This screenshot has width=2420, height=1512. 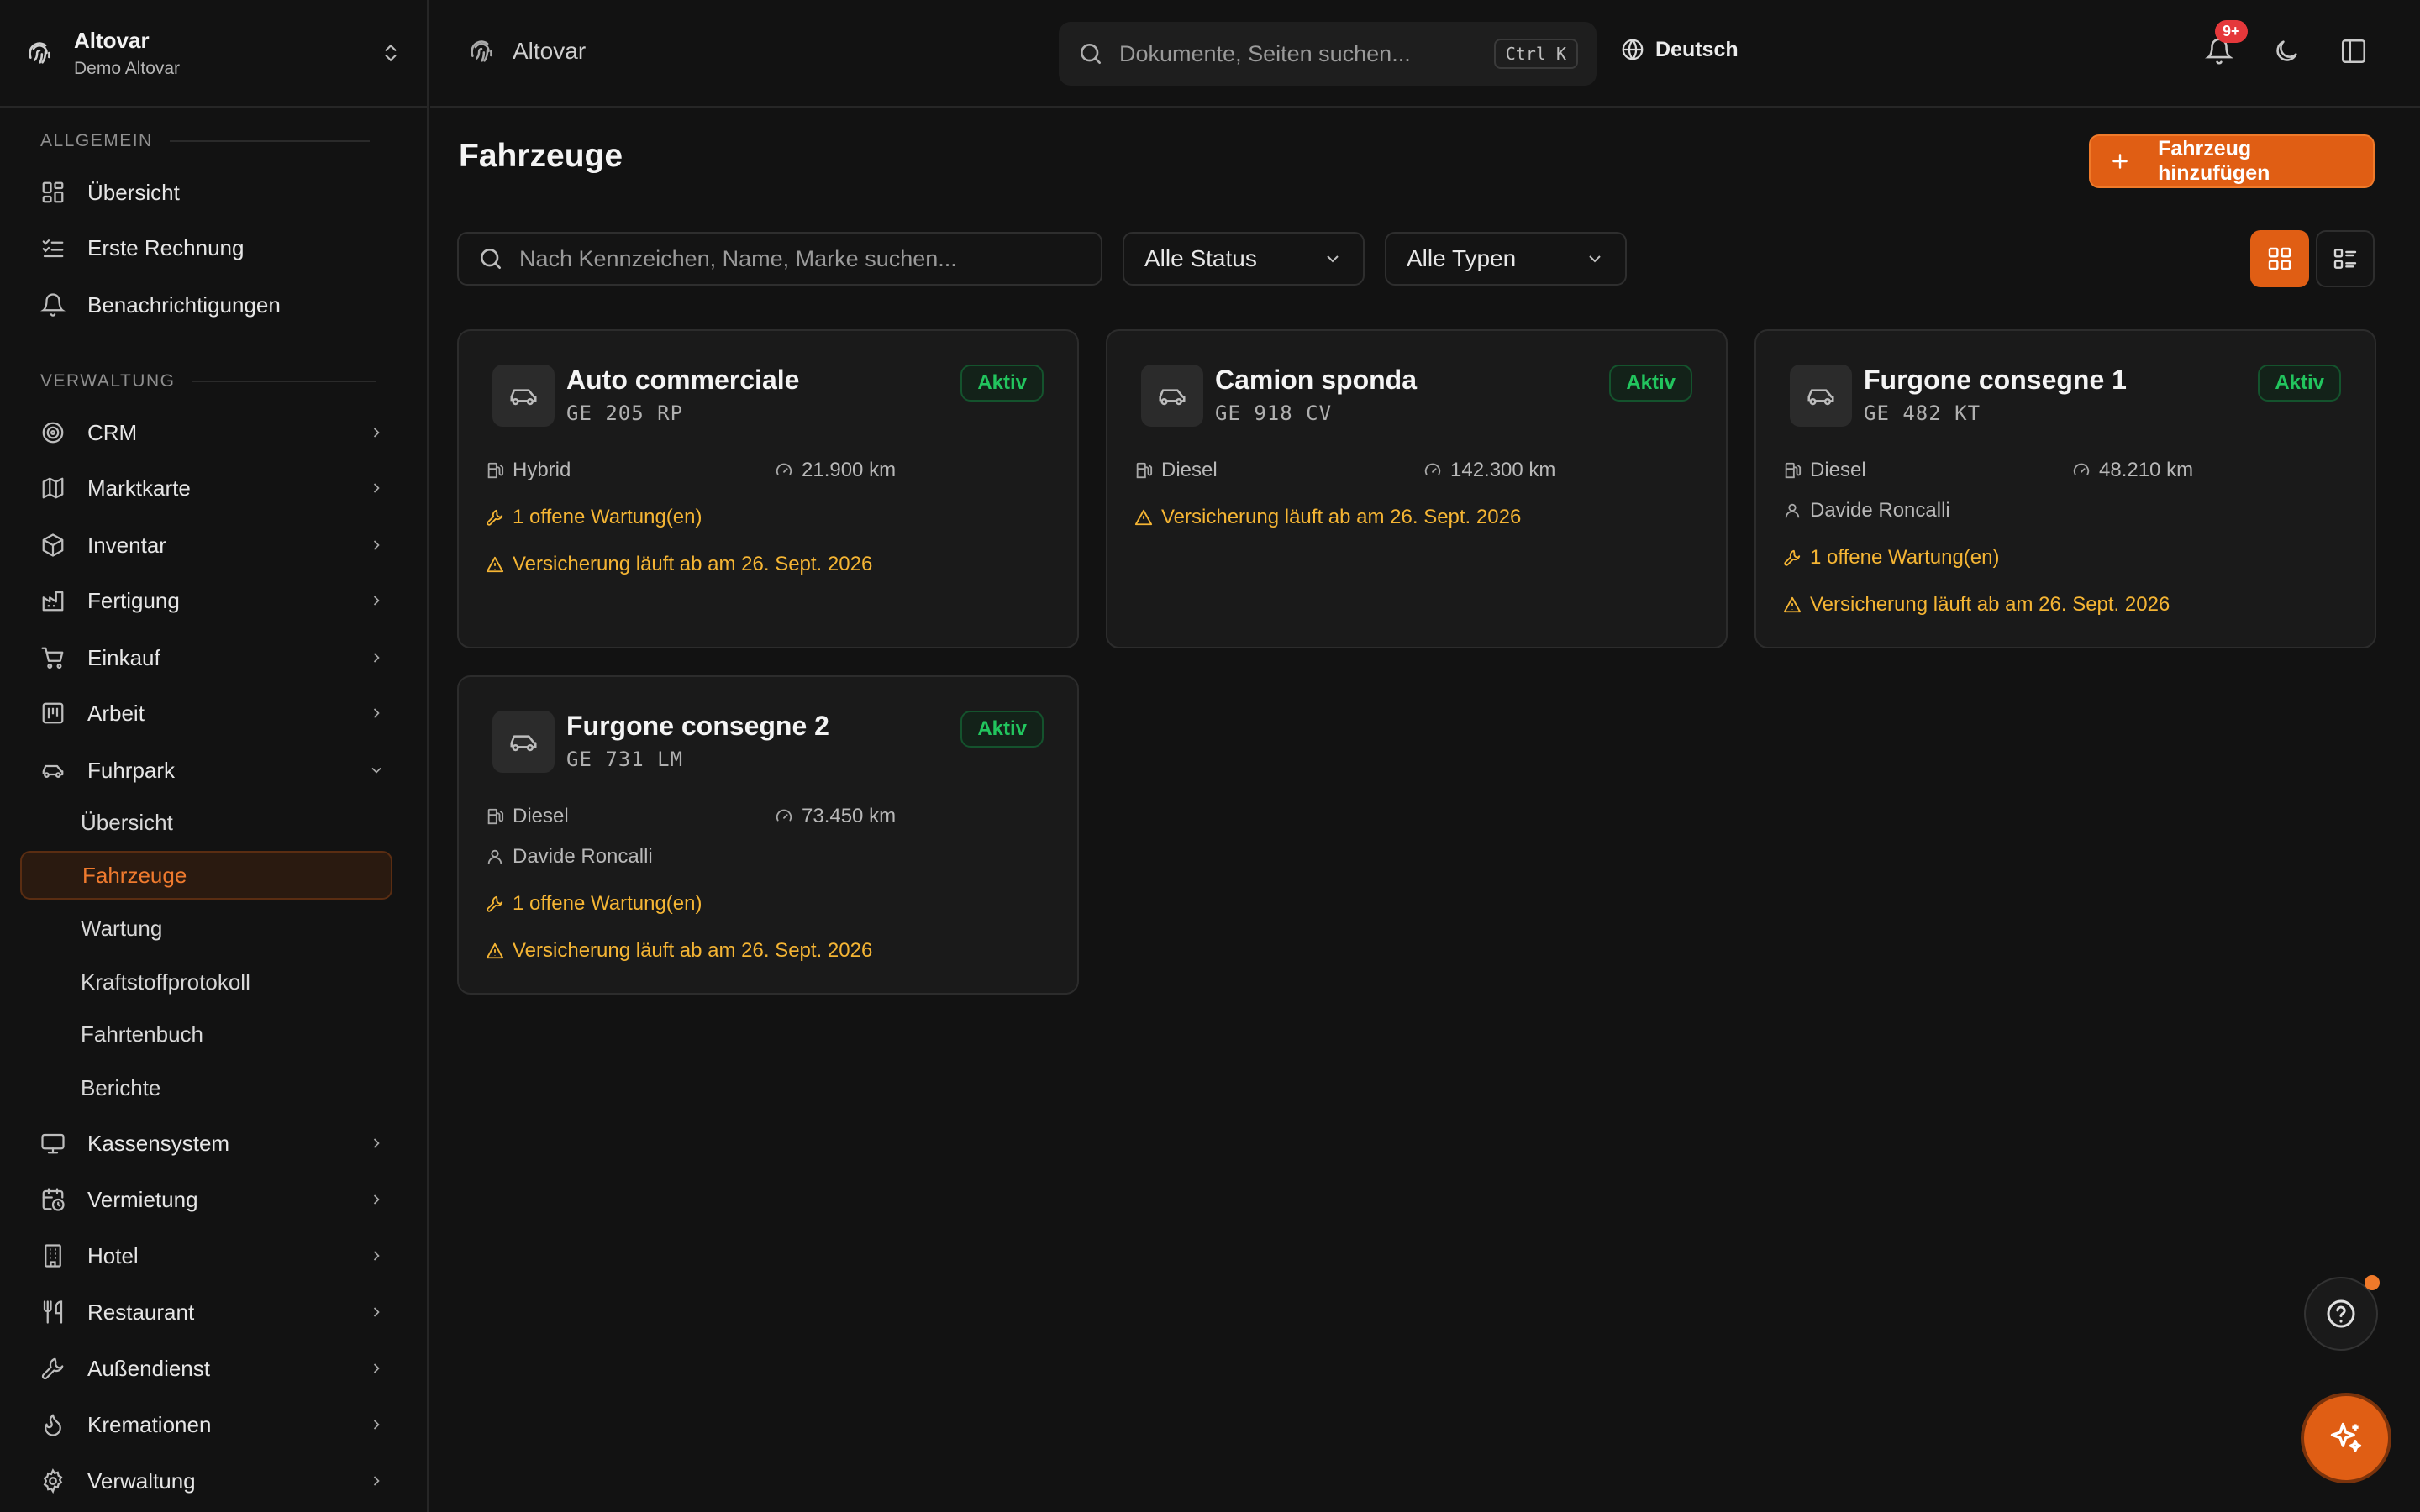 I want to click on sidebar-item-cremations: Kremationen, so click(x=212, y=1425).